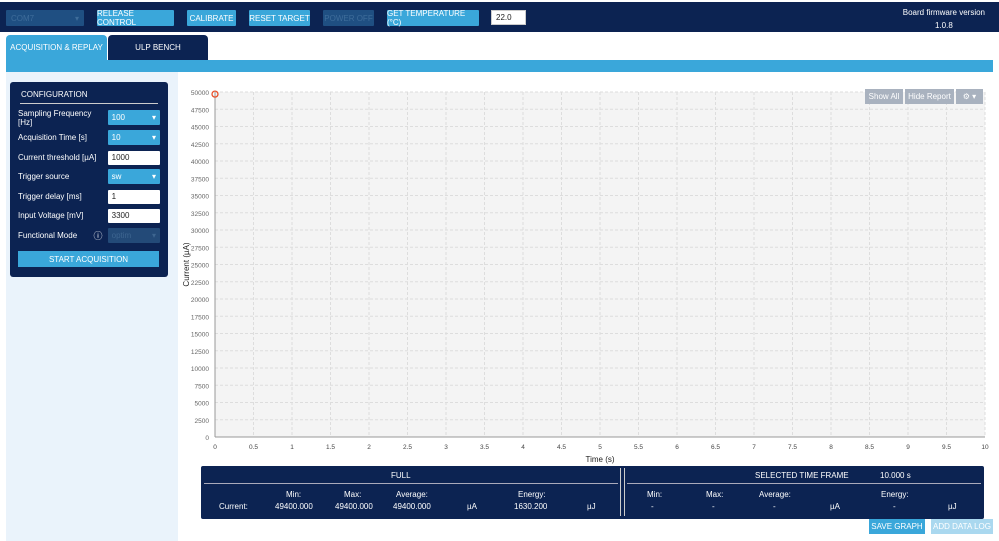  I want to click on x-tick-label: 7.5, so click(792, 447).